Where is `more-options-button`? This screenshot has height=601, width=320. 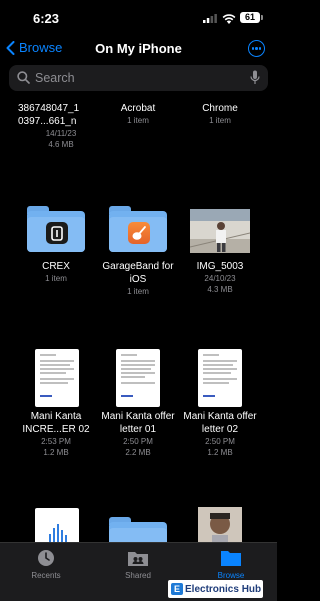 more-options-button is located at coordinates (256, 48).